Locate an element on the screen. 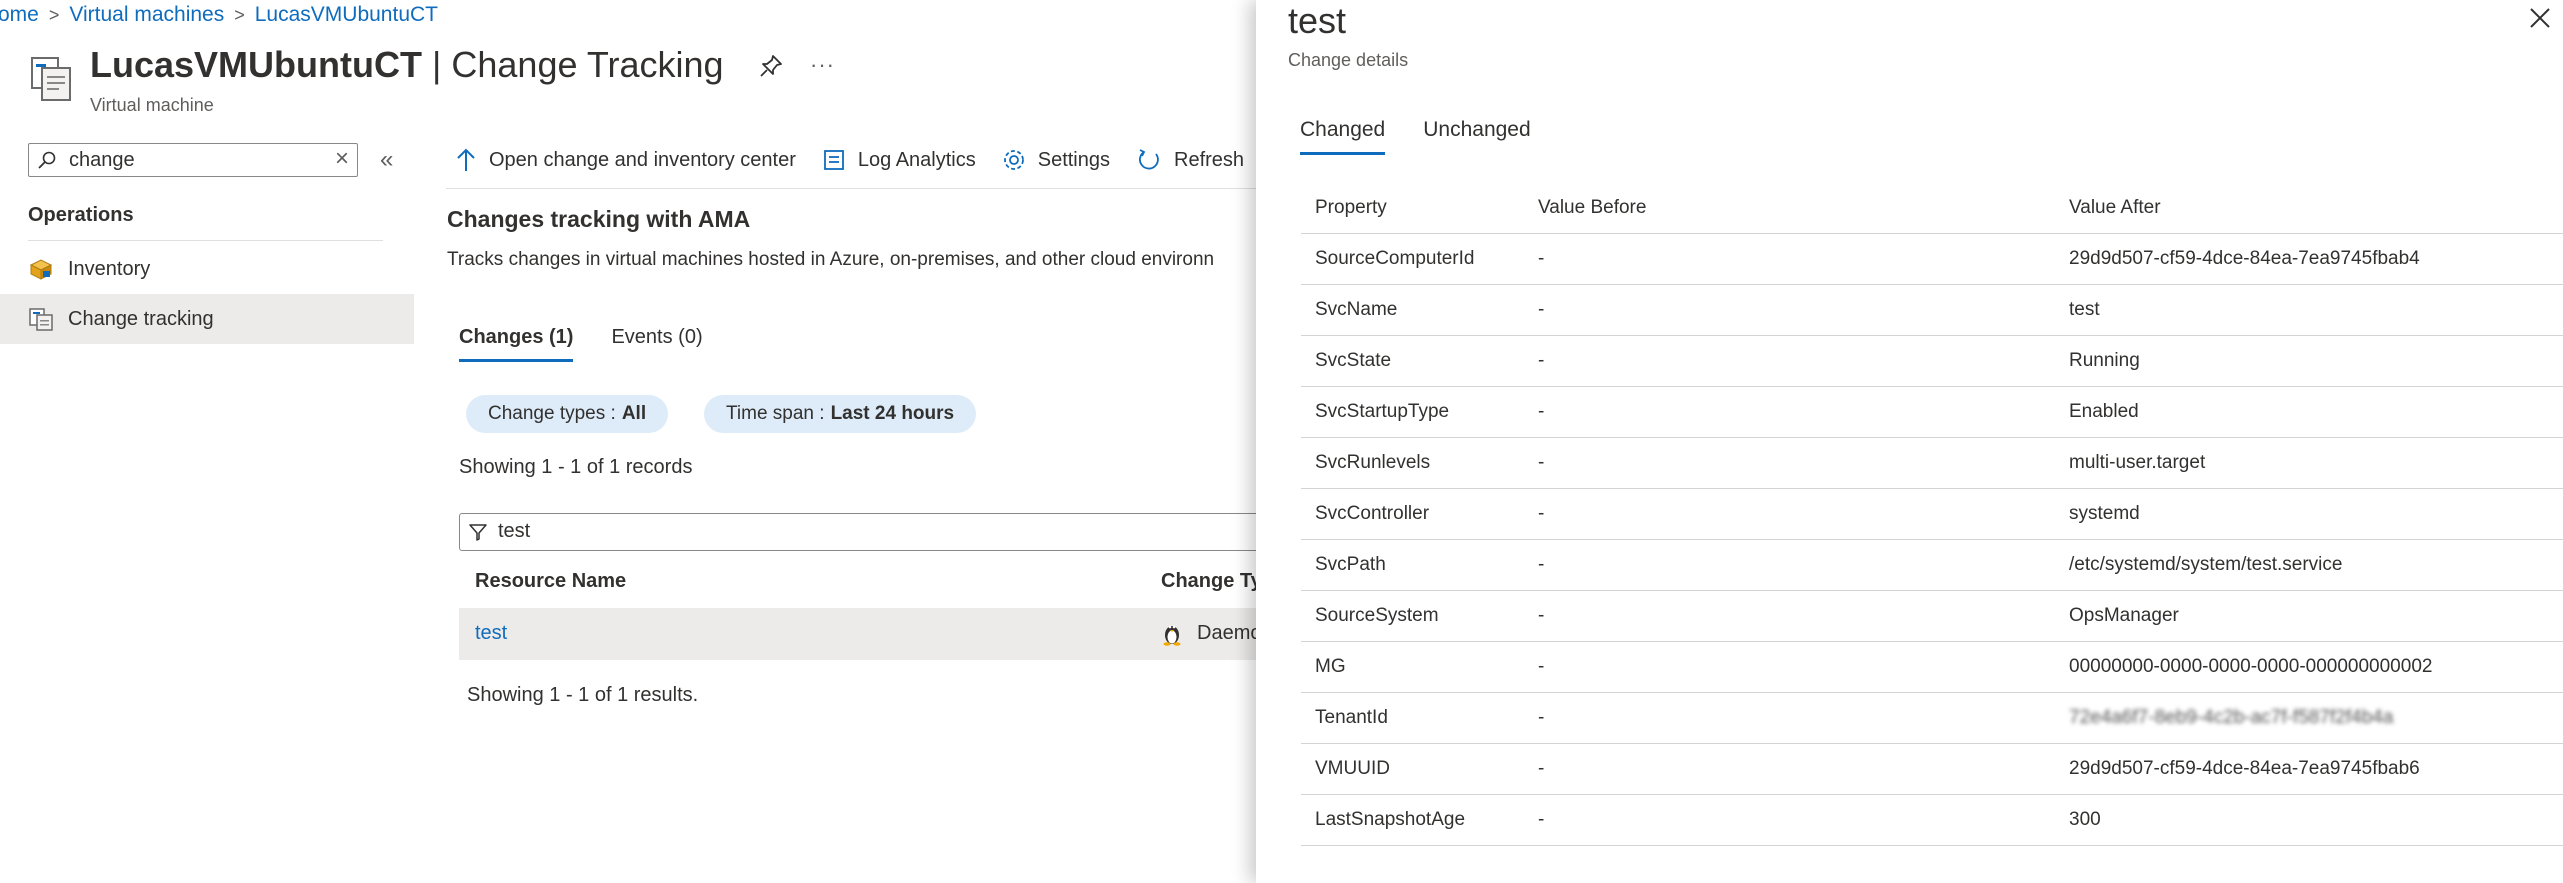 The height and width of the screenshot is (883, 2563). table-row: SvcController - systemd is located at coordinates (1932, 514).